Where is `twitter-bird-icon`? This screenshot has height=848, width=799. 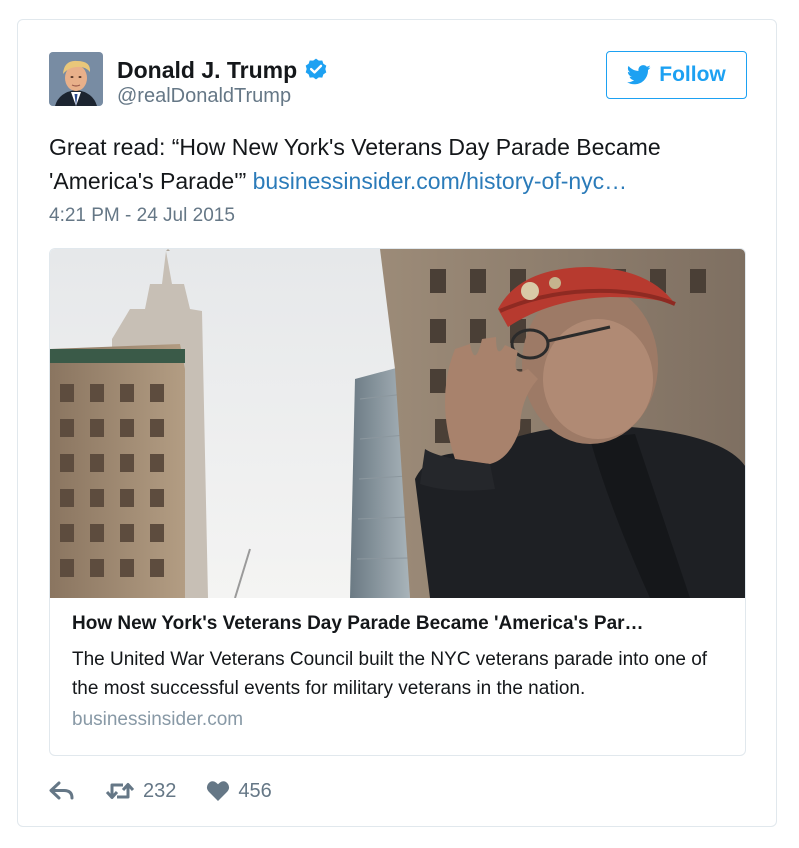
twitter-bird-icon is located at coordinates (639, 75).